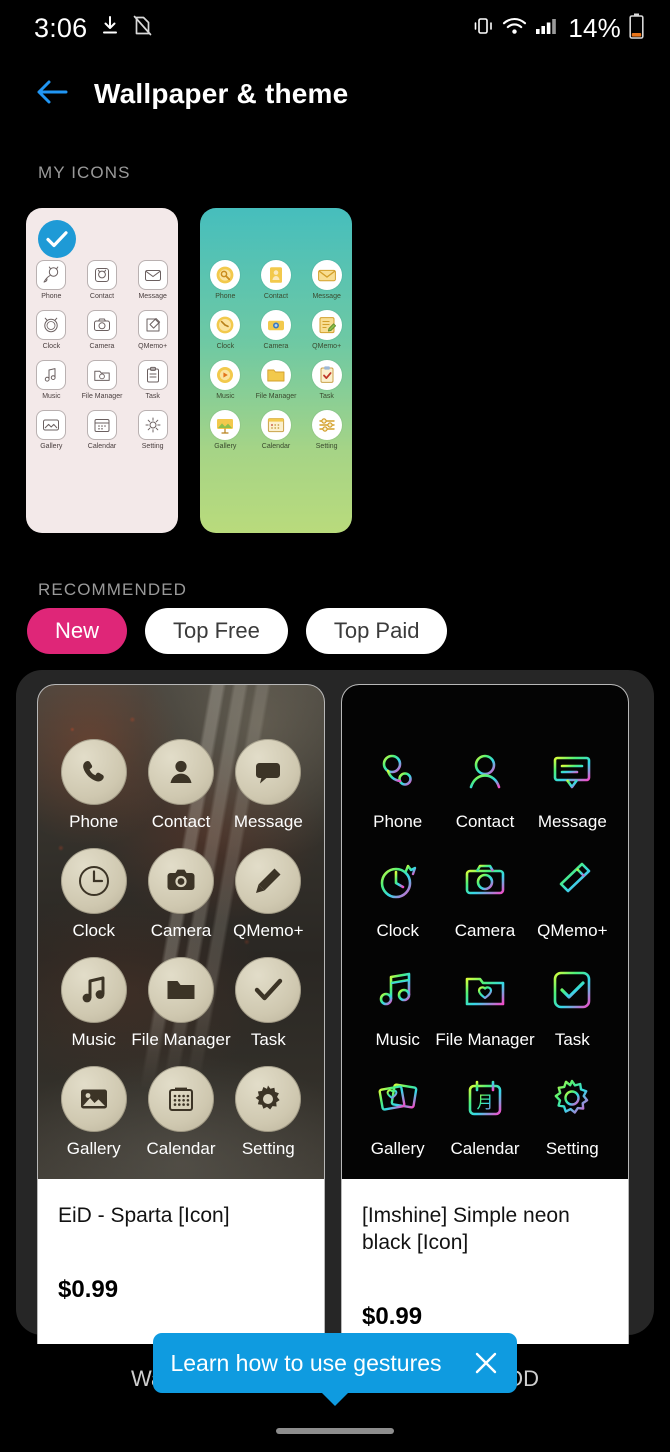 The image size is (670, 1452). What do you see at coordinates (93, 930) in the screenshot?
I see `preview-app-label: Clock` at bounding box center [93, 930].